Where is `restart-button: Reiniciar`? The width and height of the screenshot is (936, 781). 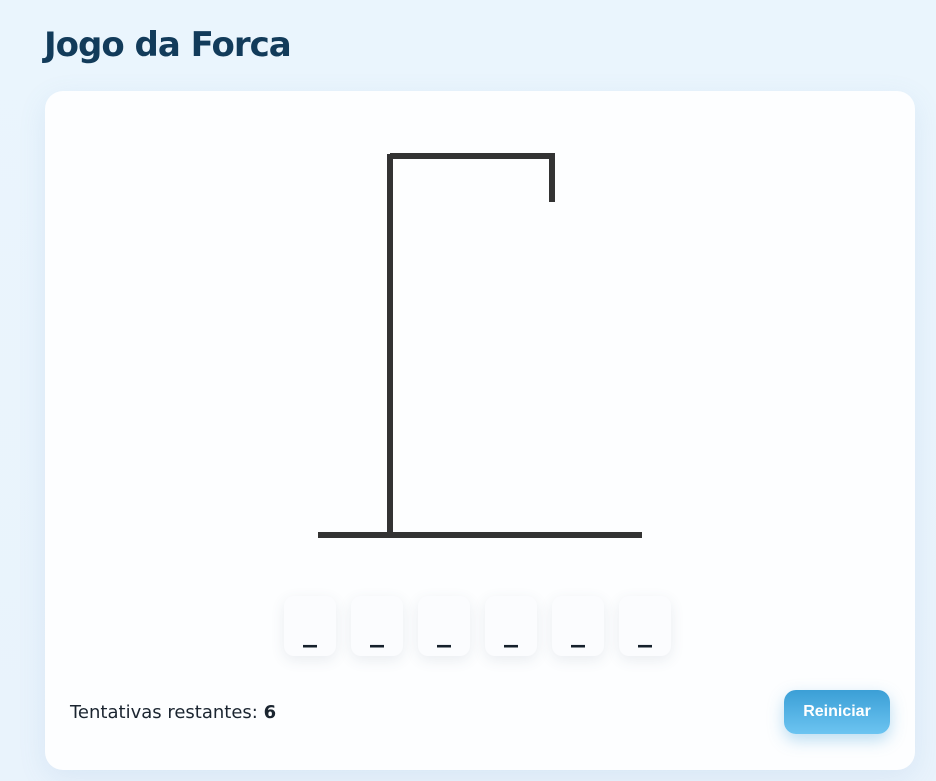 restart-button: Reiniciar is located at coordinates (837, 712).